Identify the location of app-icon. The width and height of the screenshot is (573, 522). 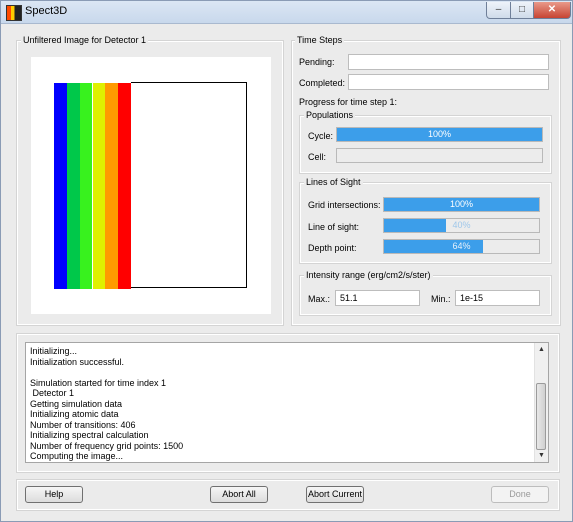
(14, 13).